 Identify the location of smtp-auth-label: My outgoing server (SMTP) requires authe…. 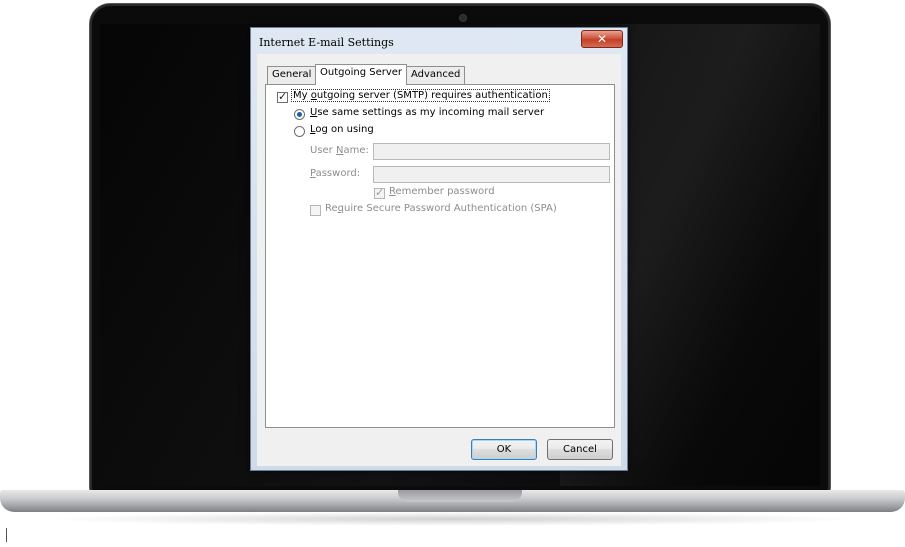
(420, 95).